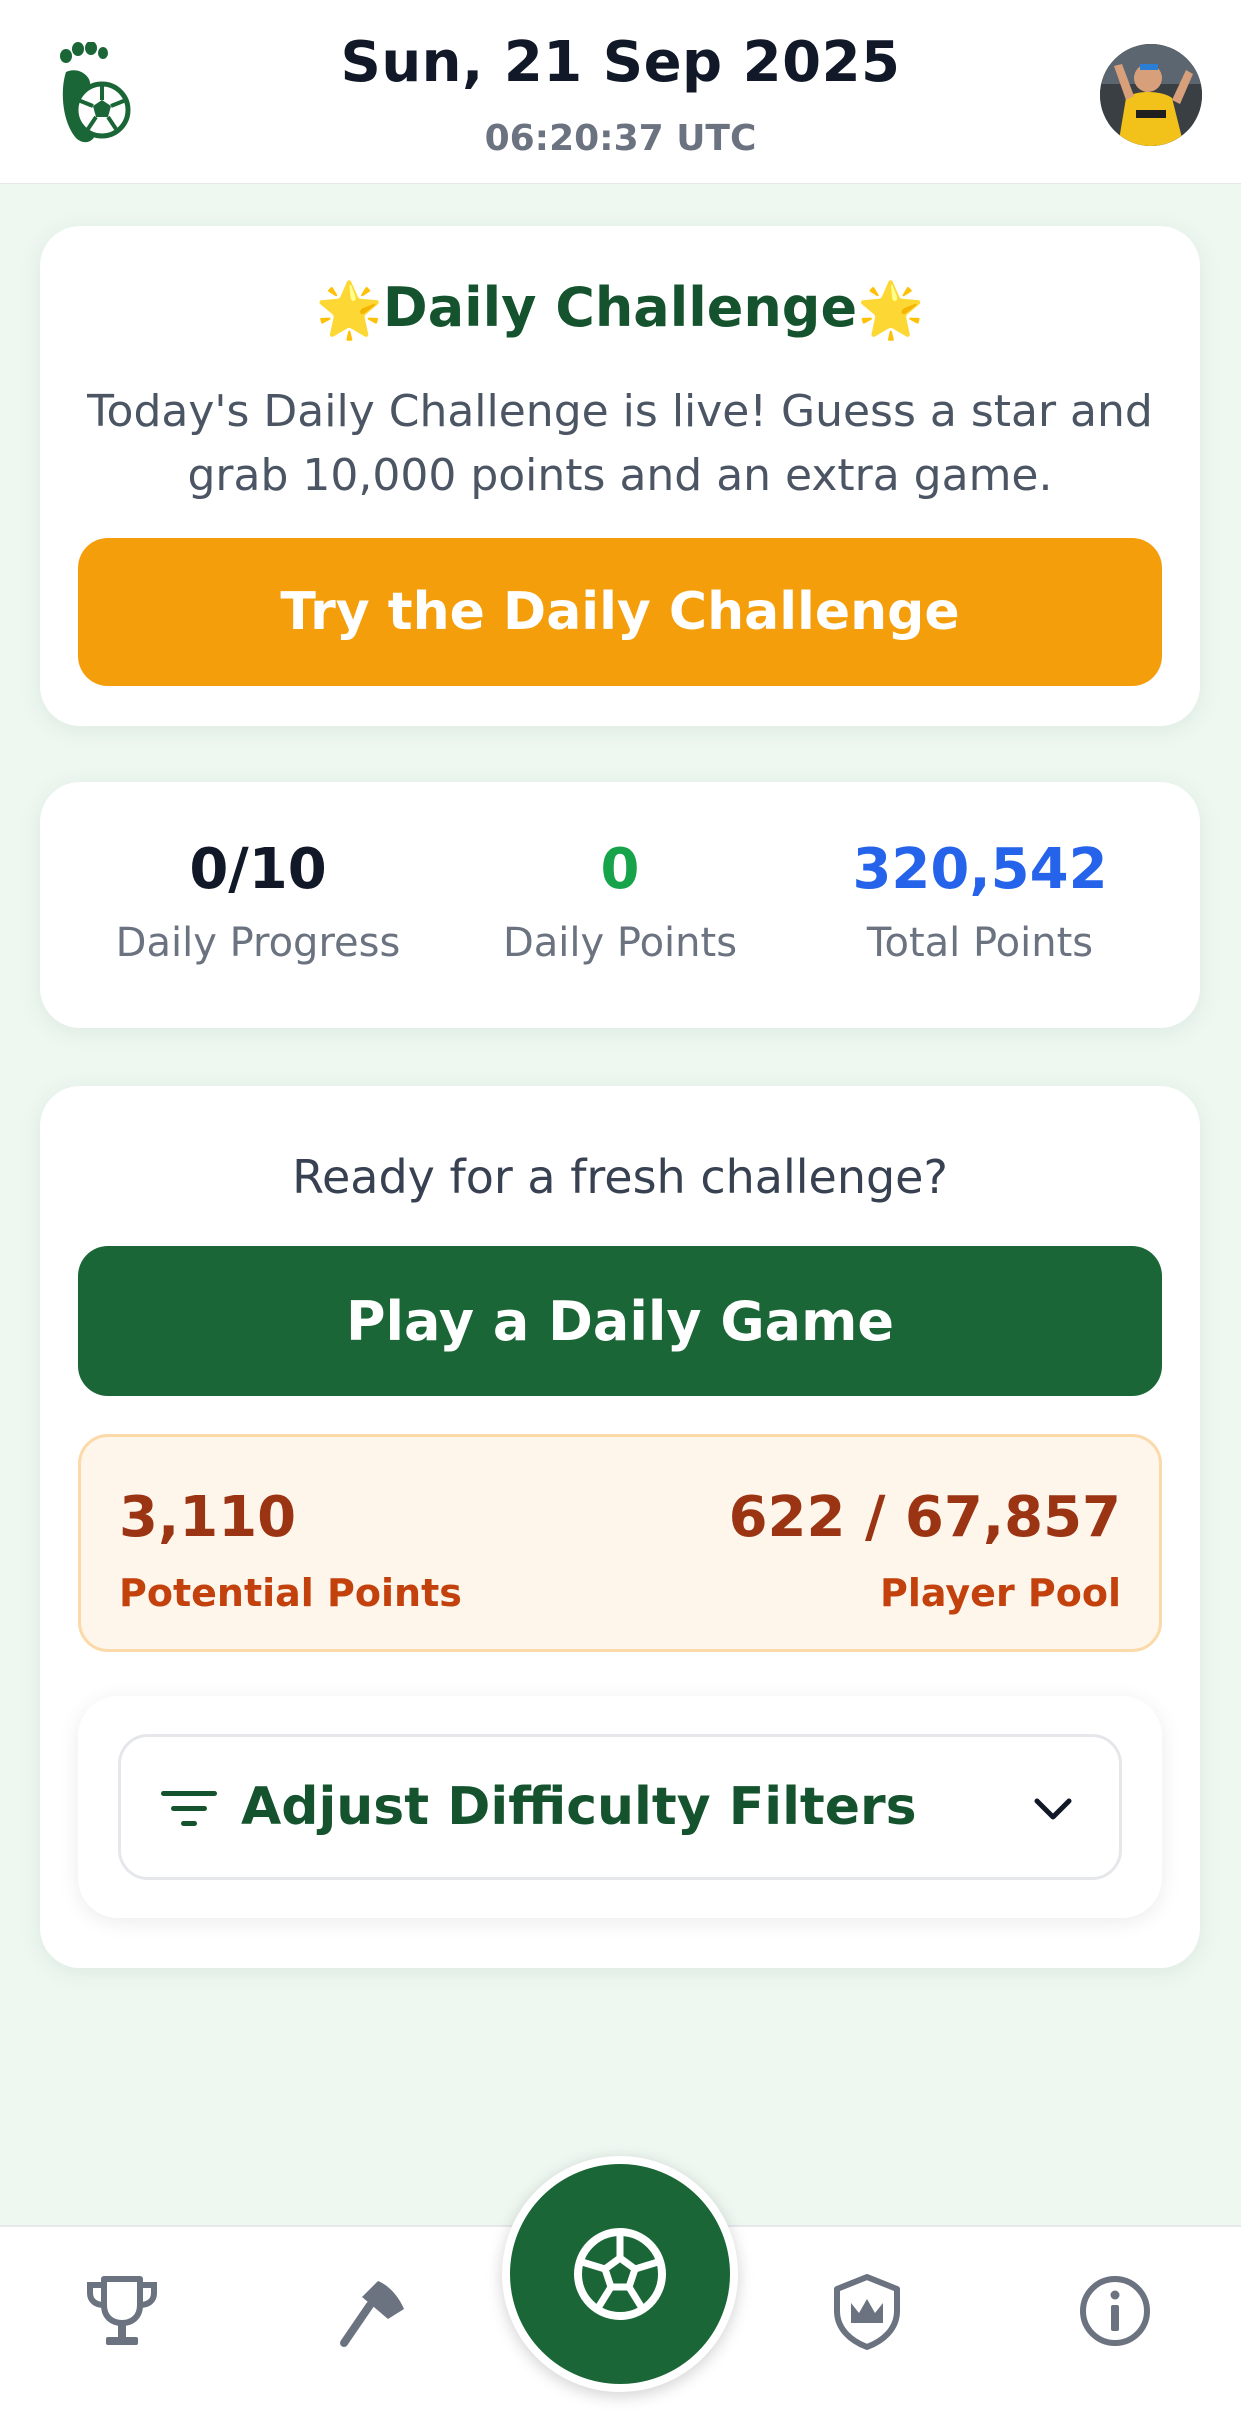  I want to click on avatar-image, so click(1151, 95).